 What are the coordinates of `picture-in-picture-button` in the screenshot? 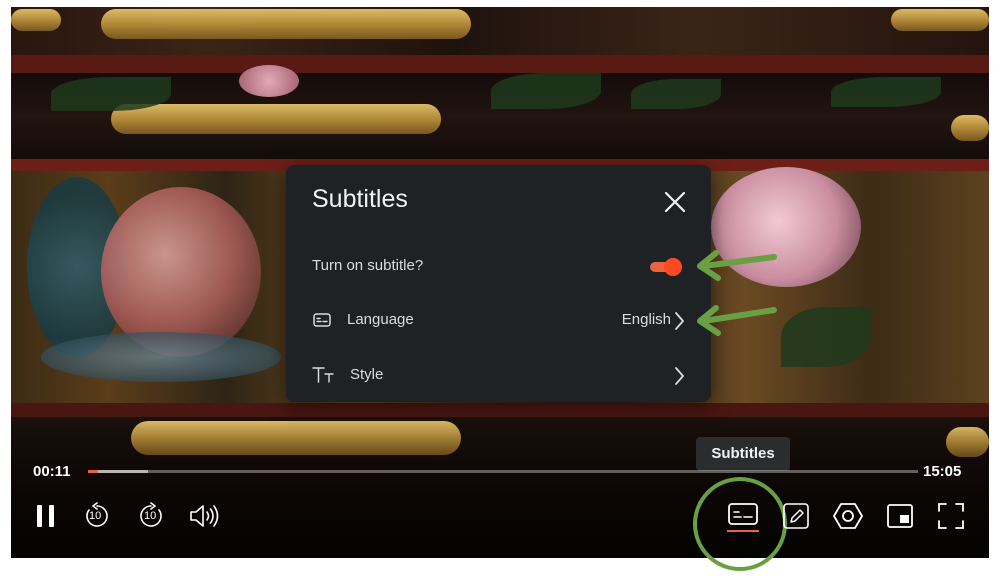 It's located at (900, 516).